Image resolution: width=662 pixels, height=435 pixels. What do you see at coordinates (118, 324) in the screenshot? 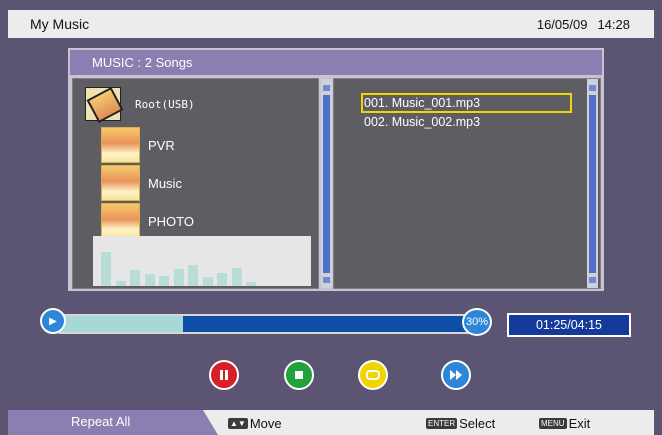
I see `progress-fill` at bounding box center [118, 324].